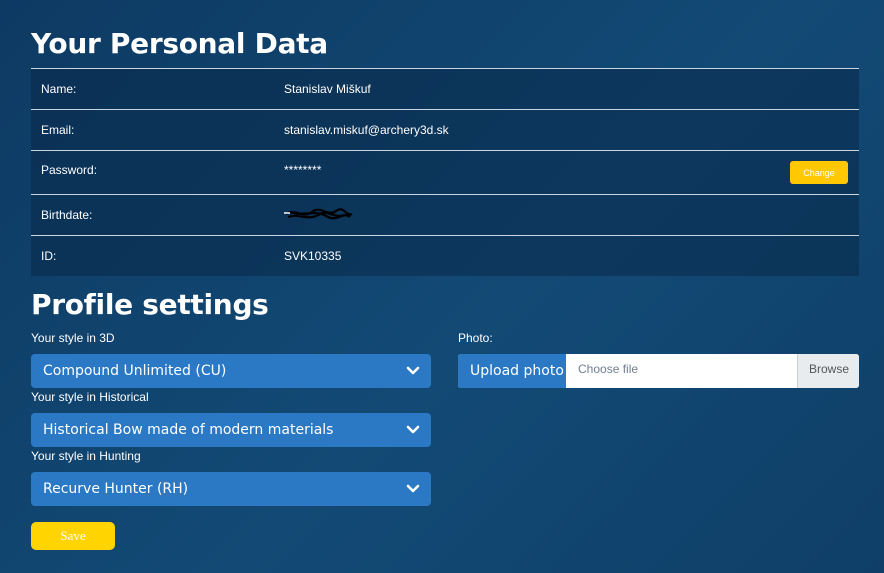 Image resolution: width=884 pixels, height=573 pixels. What do you see at coordinates (179, 43) in the screenshot?
I see `page-title: Your Personal Data` at bounding box center [179, 43].